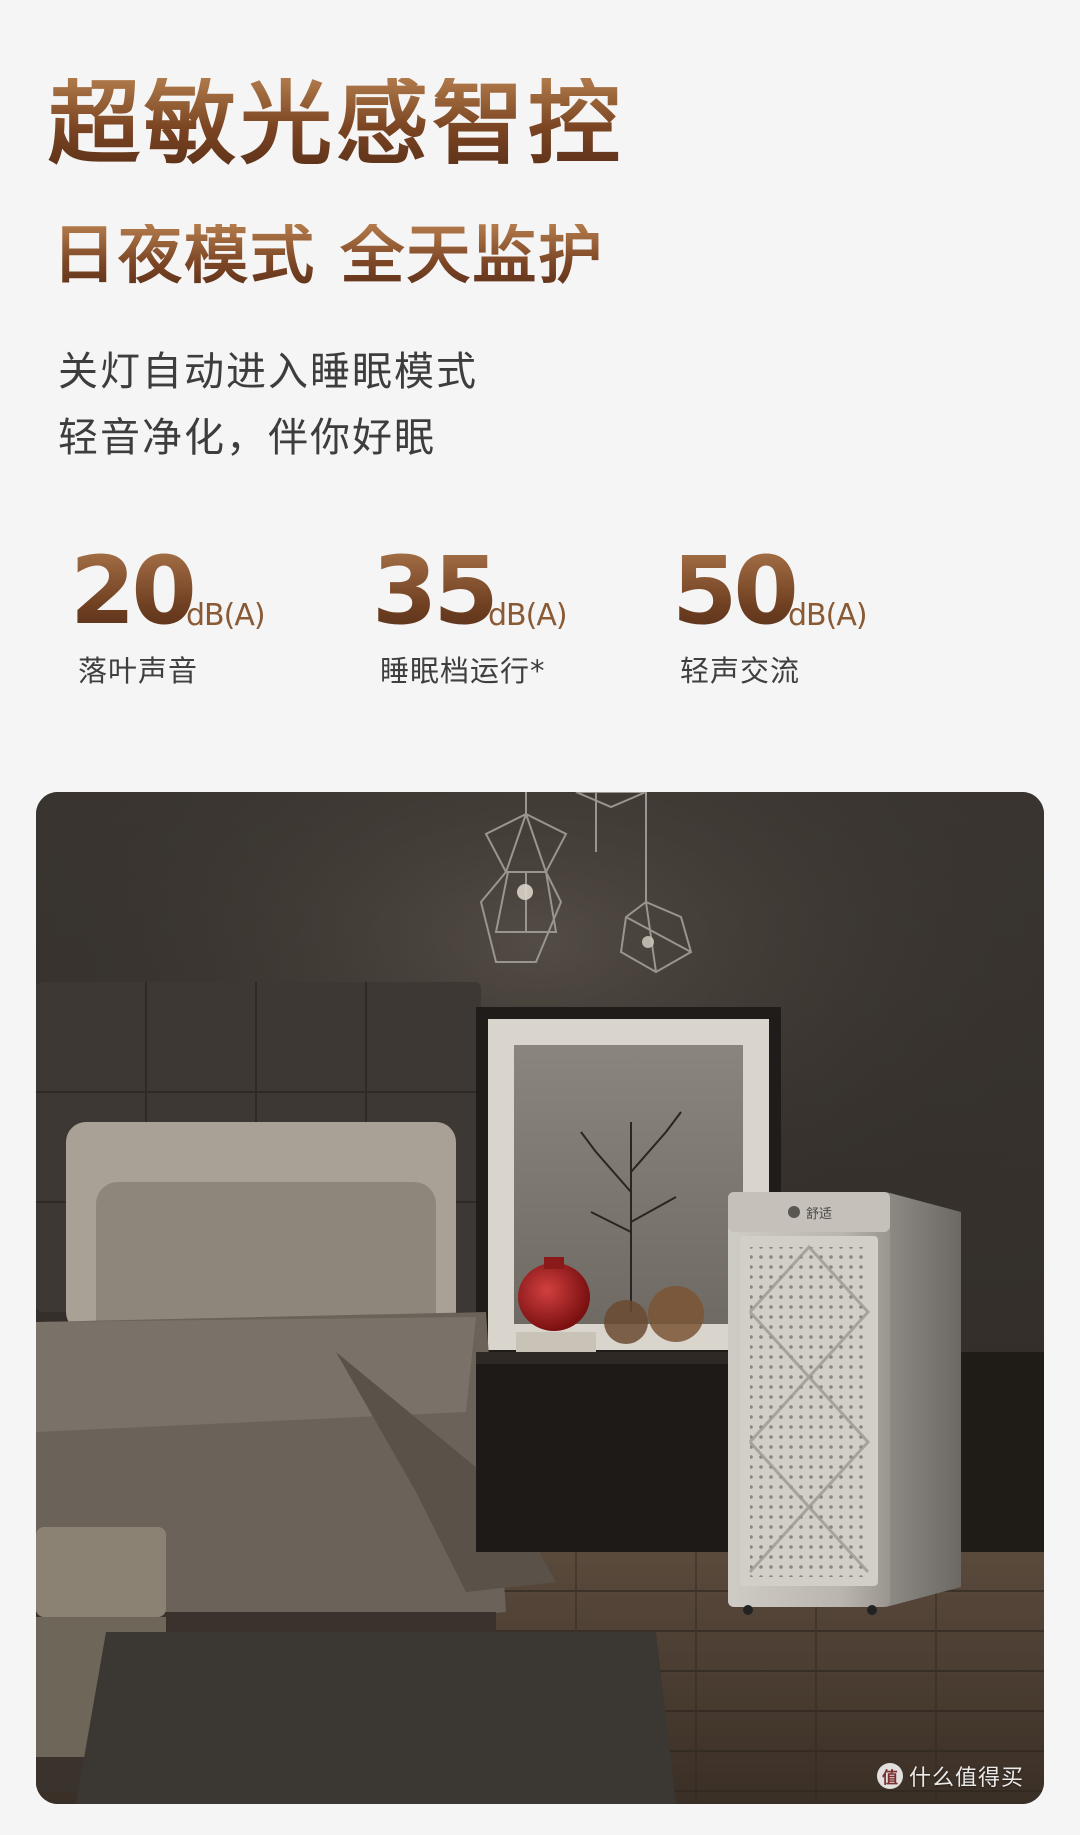  Describe the element at coordinates (435, 591) in the screenshot. I see `stat-value: 35` at that location.